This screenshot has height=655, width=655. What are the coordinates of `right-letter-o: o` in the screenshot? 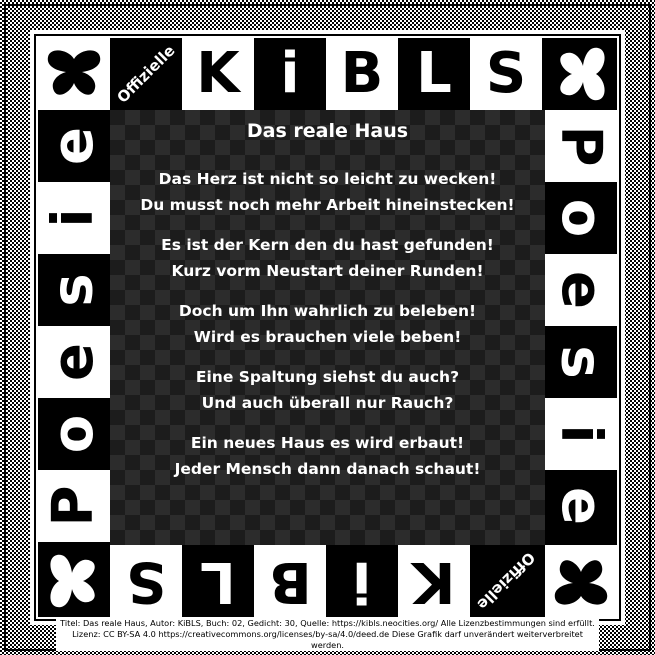 It's located at (581, 218).